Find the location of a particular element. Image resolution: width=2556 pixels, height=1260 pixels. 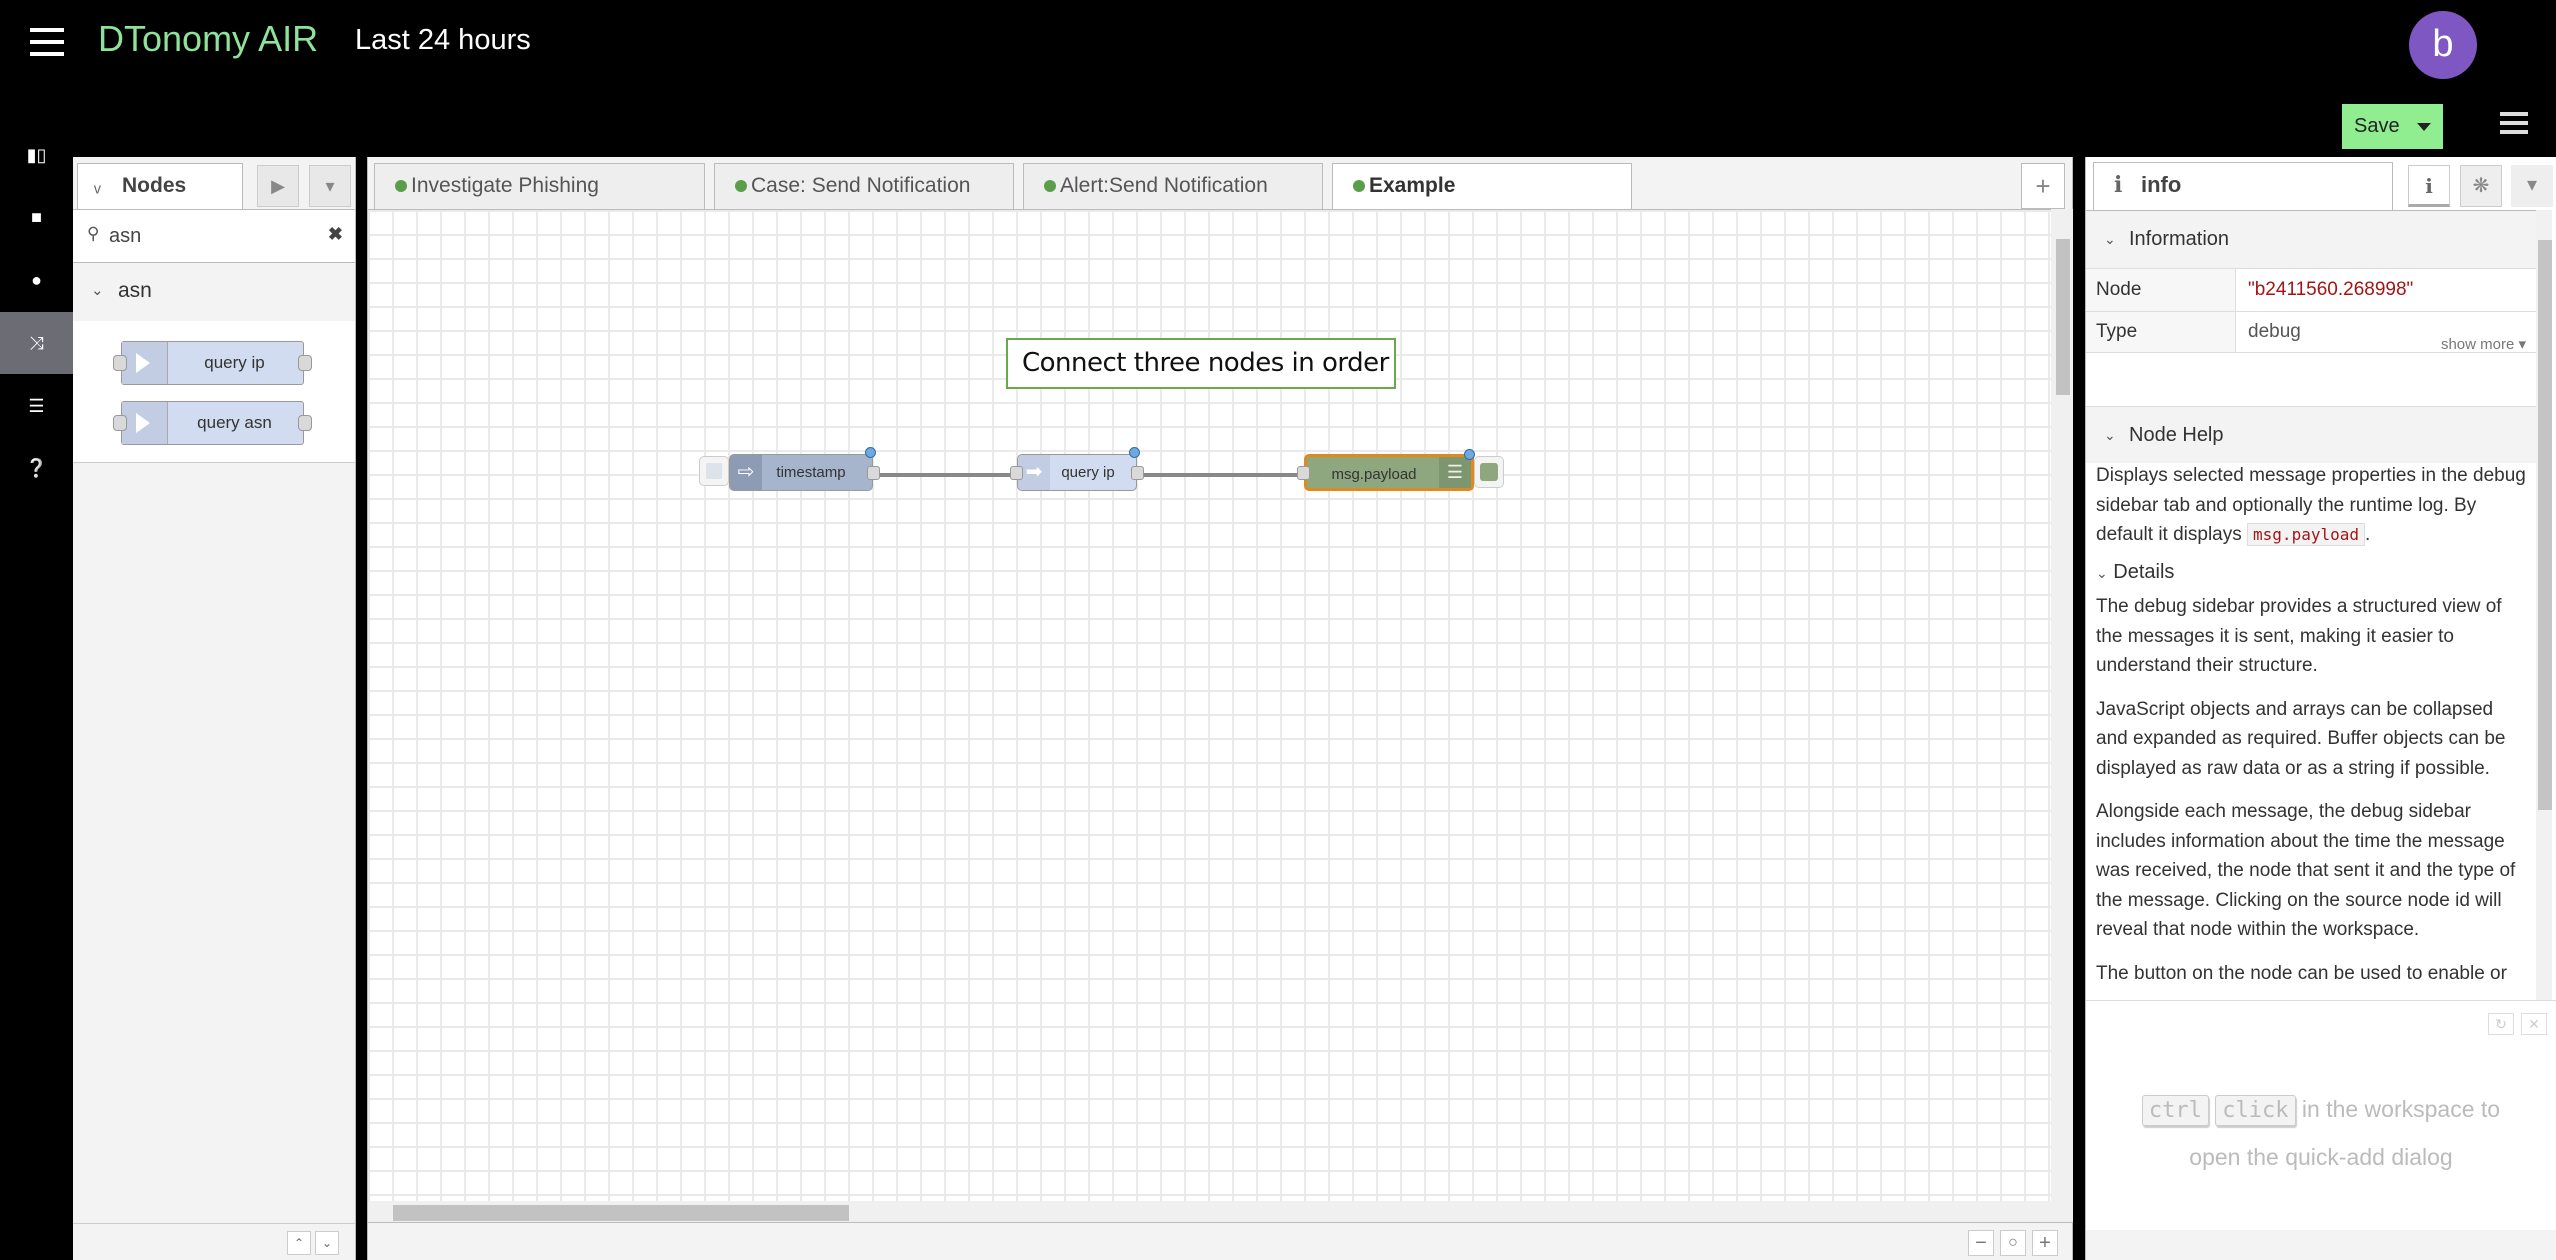

show-more-link: show more ▾ is located at coordinates (2483, 344).